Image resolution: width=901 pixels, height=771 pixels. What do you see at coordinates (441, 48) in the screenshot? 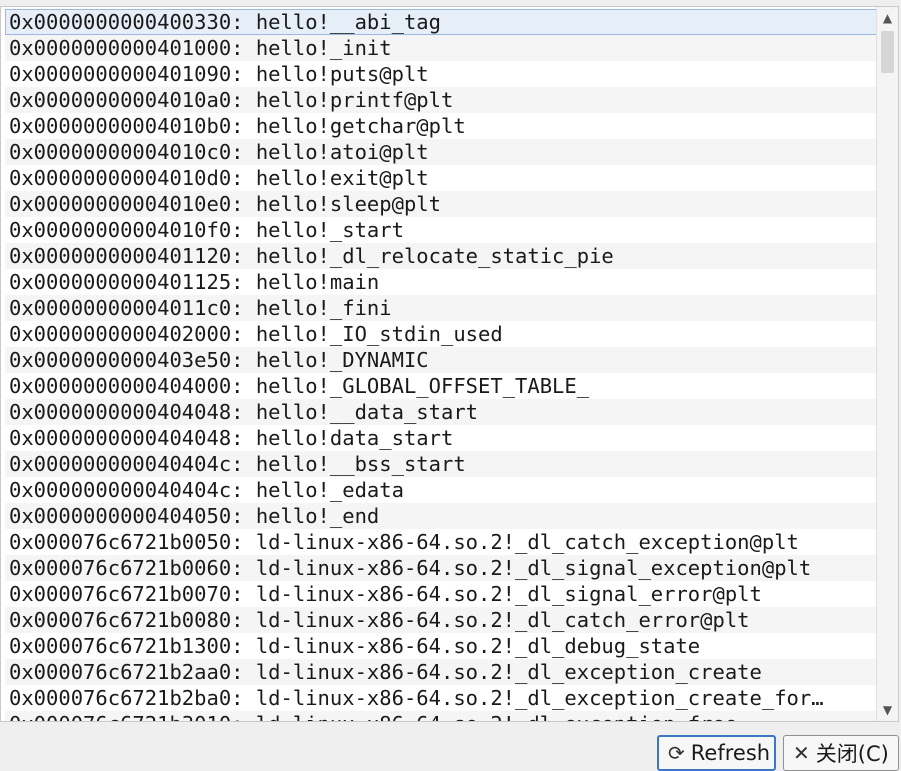
I see `symbol-list-row: 0x0000000000401000: hello!_init` at bounding box center [441, 48].